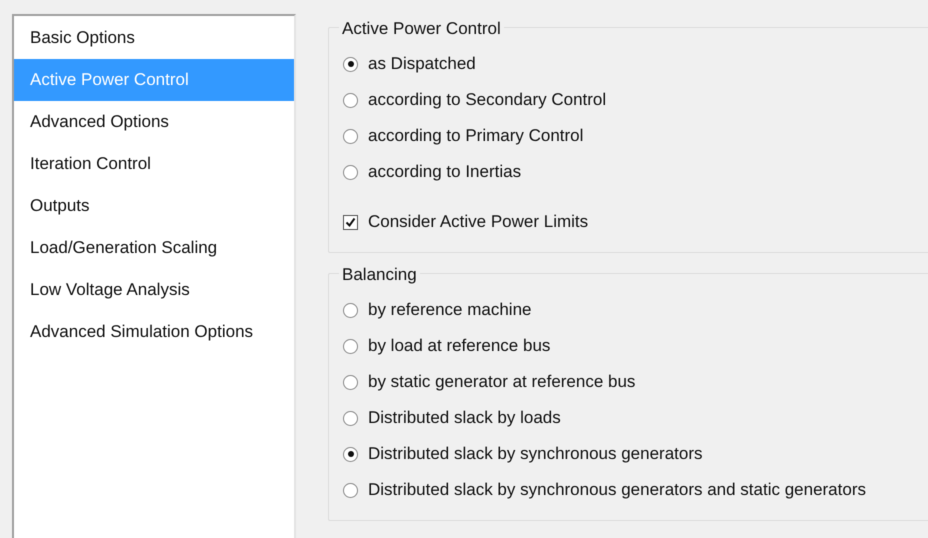 The height and width of the screenshot is (538, 928). I want to click on check-icon, so click(350, 222).